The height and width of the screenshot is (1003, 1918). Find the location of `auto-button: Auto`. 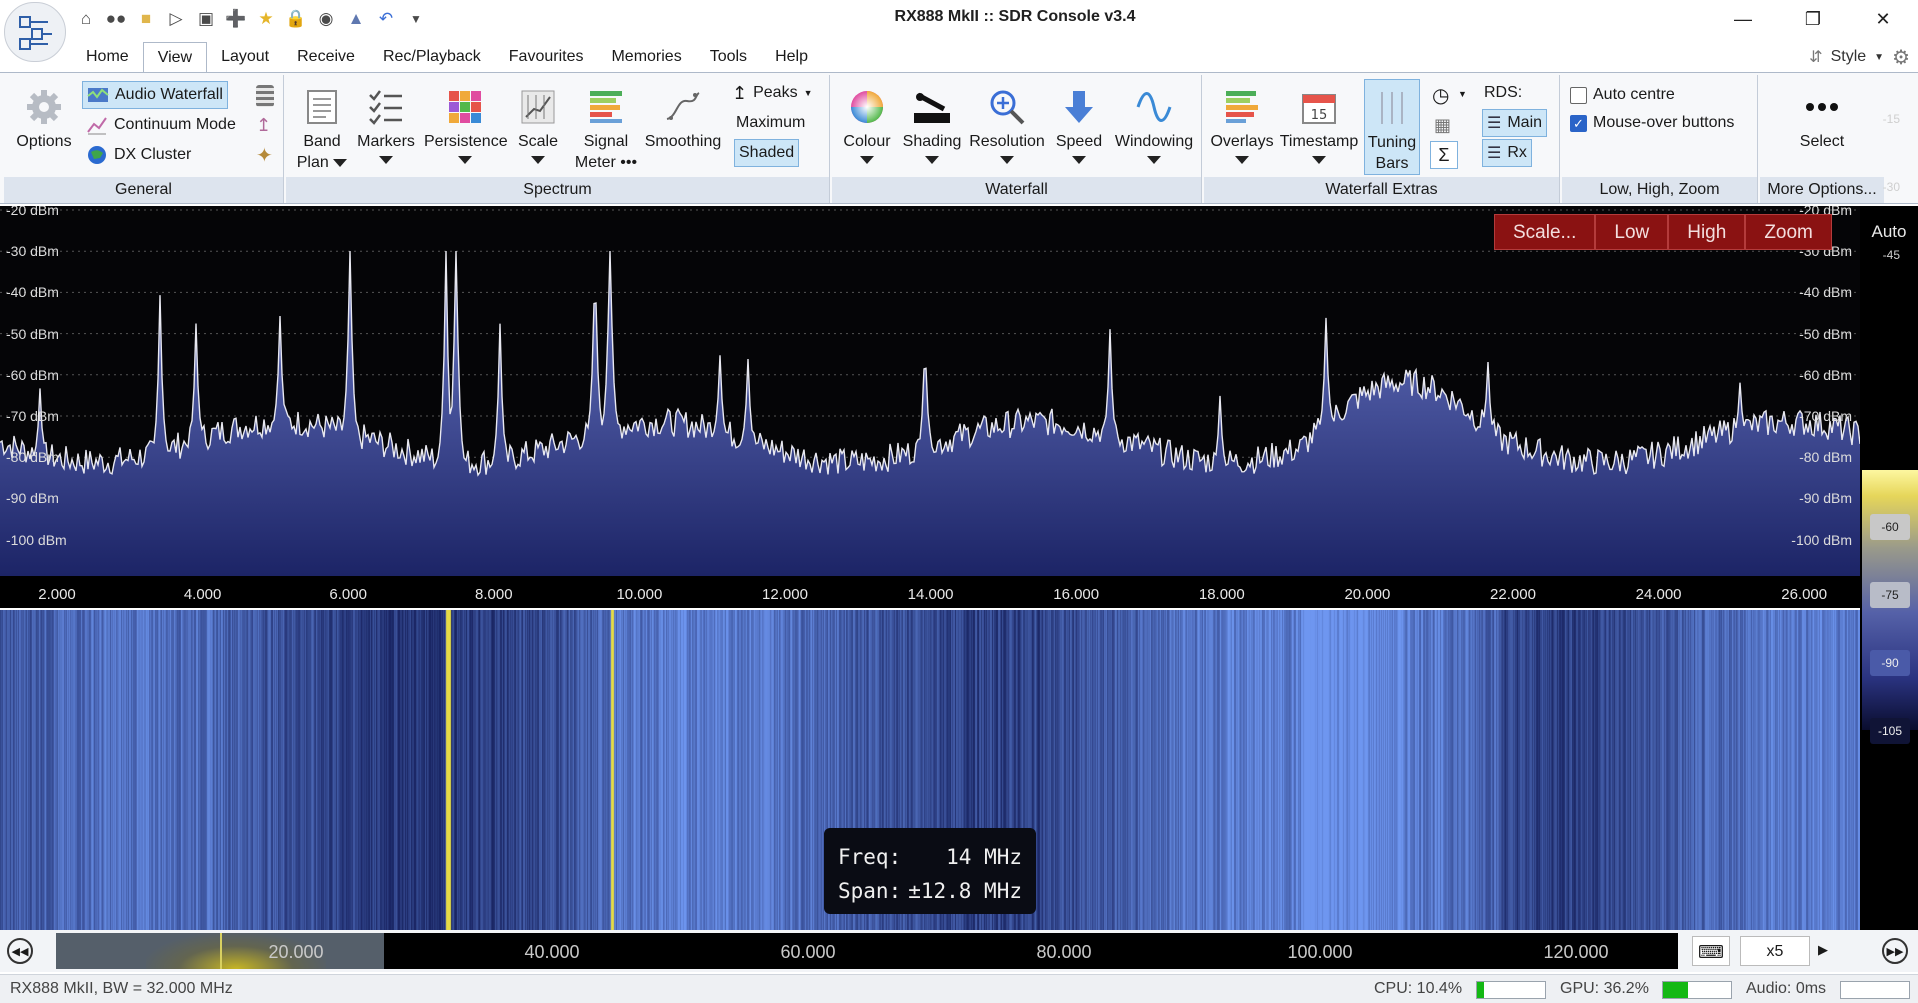

auto-button: Auto is located at coordinates (1889, 232).